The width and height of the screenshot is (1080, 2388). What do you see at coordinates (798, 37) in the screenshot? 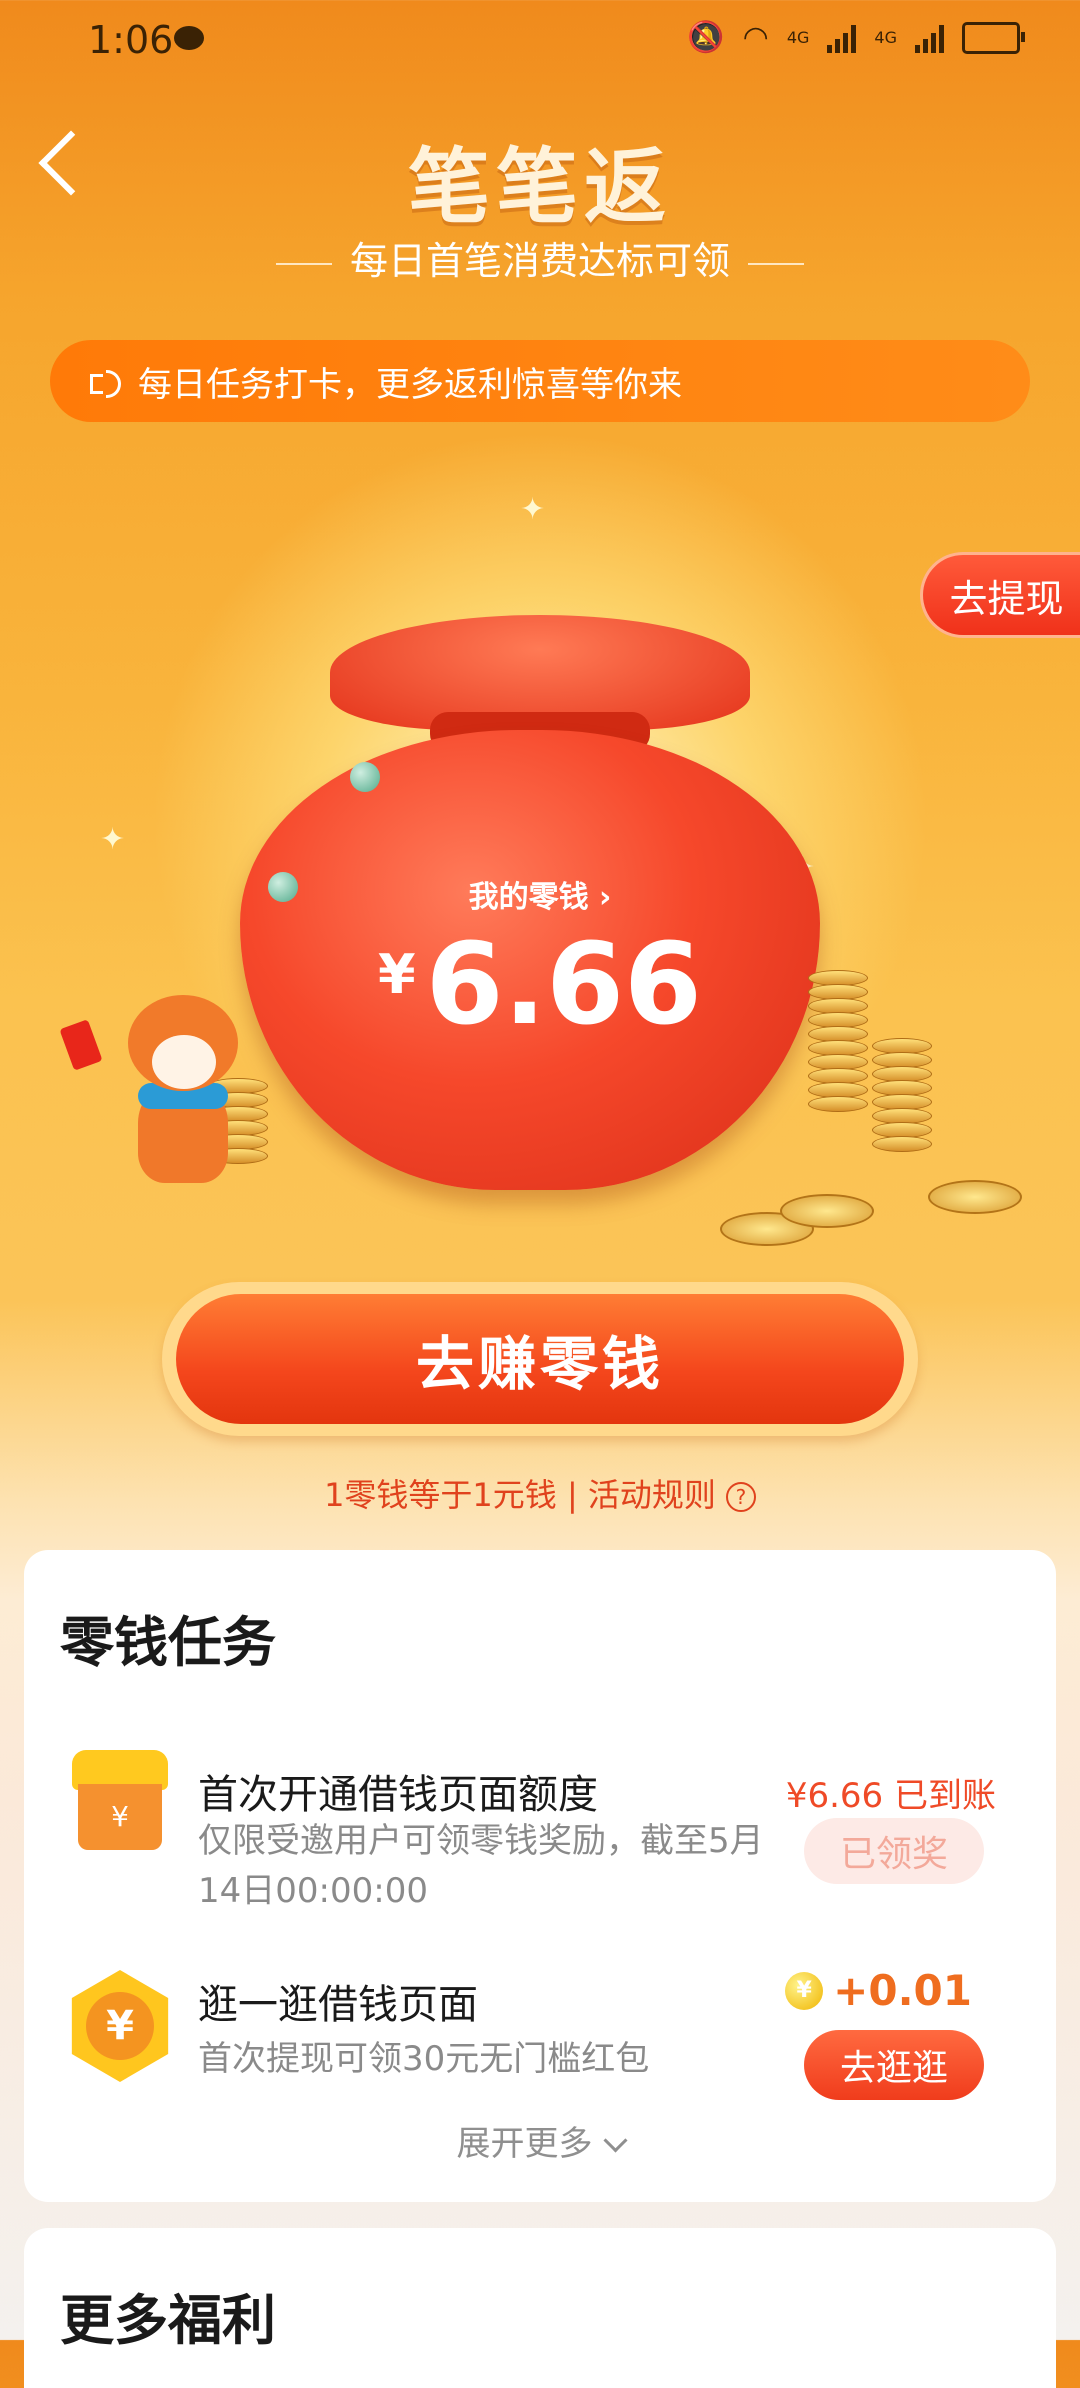
I see `network-label-1: 4G` at bounding box center [798, 37].